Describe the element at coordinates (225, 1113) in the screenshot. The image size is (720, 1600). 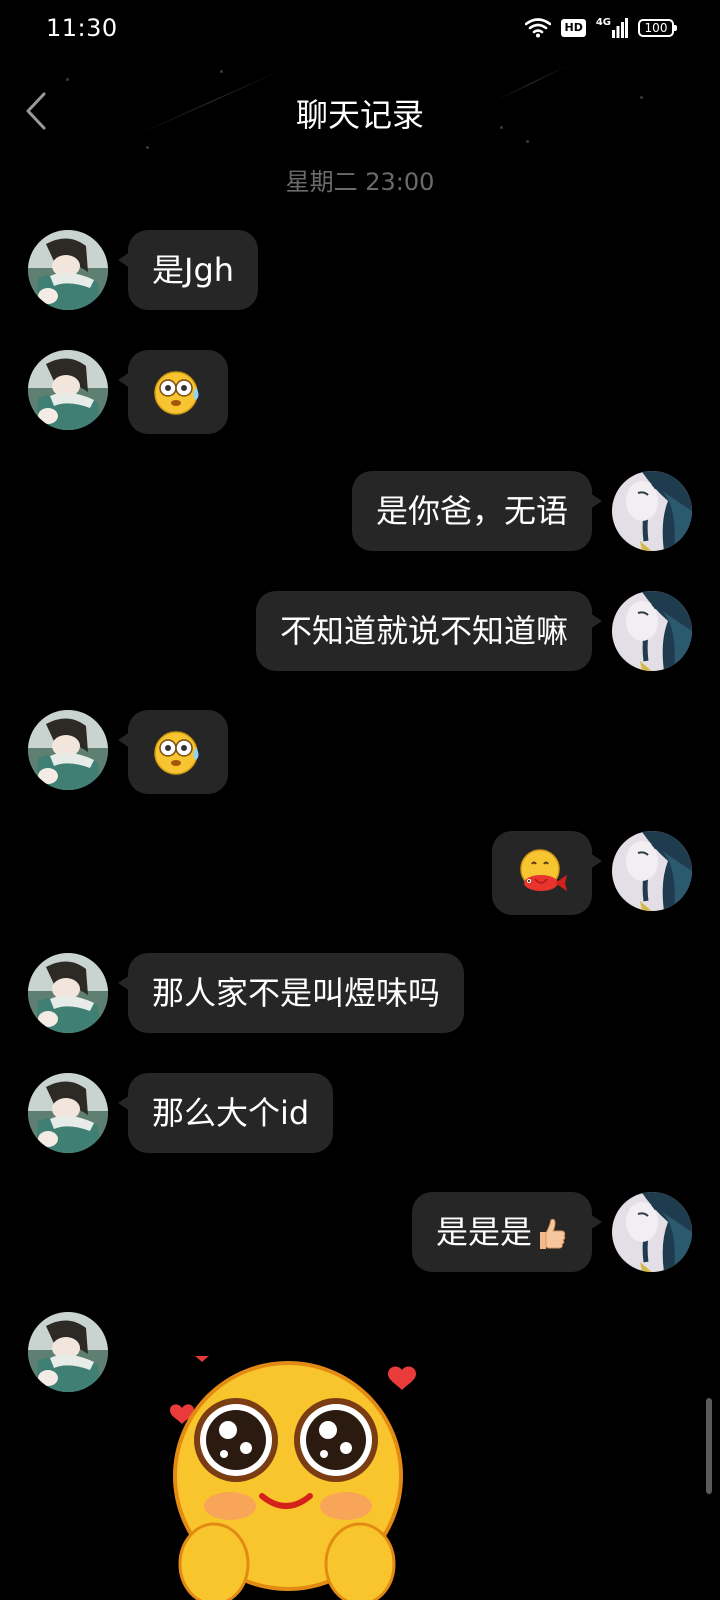
I see `message-bubble: 那么大个id` at that location.